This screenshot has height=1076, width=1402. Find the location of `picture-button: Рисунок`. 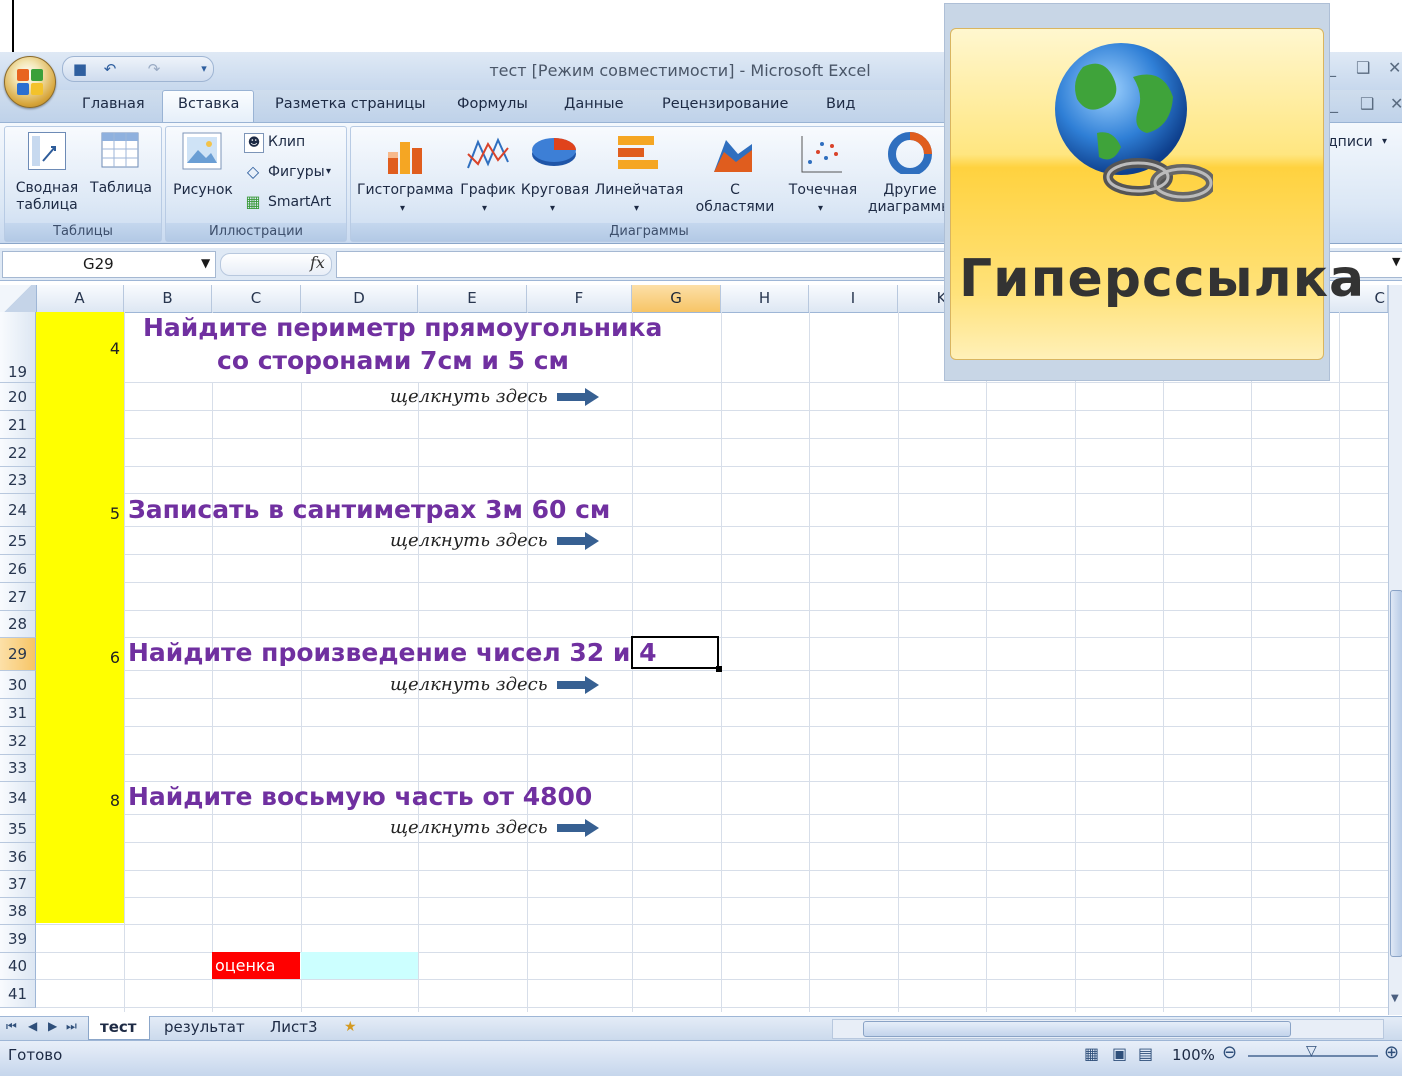

picture-button: Рисунок is located at coordinates (203, 190).